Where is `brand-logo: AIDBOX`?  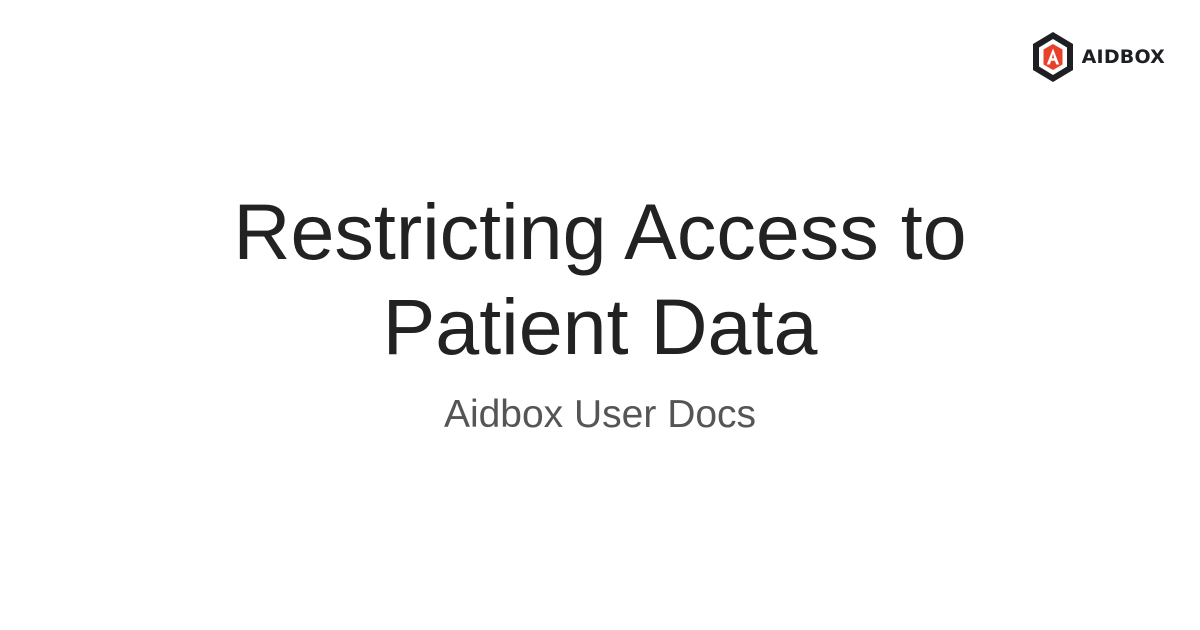 brand-logo: AIDBOX is located at coordinates (1098, 57).